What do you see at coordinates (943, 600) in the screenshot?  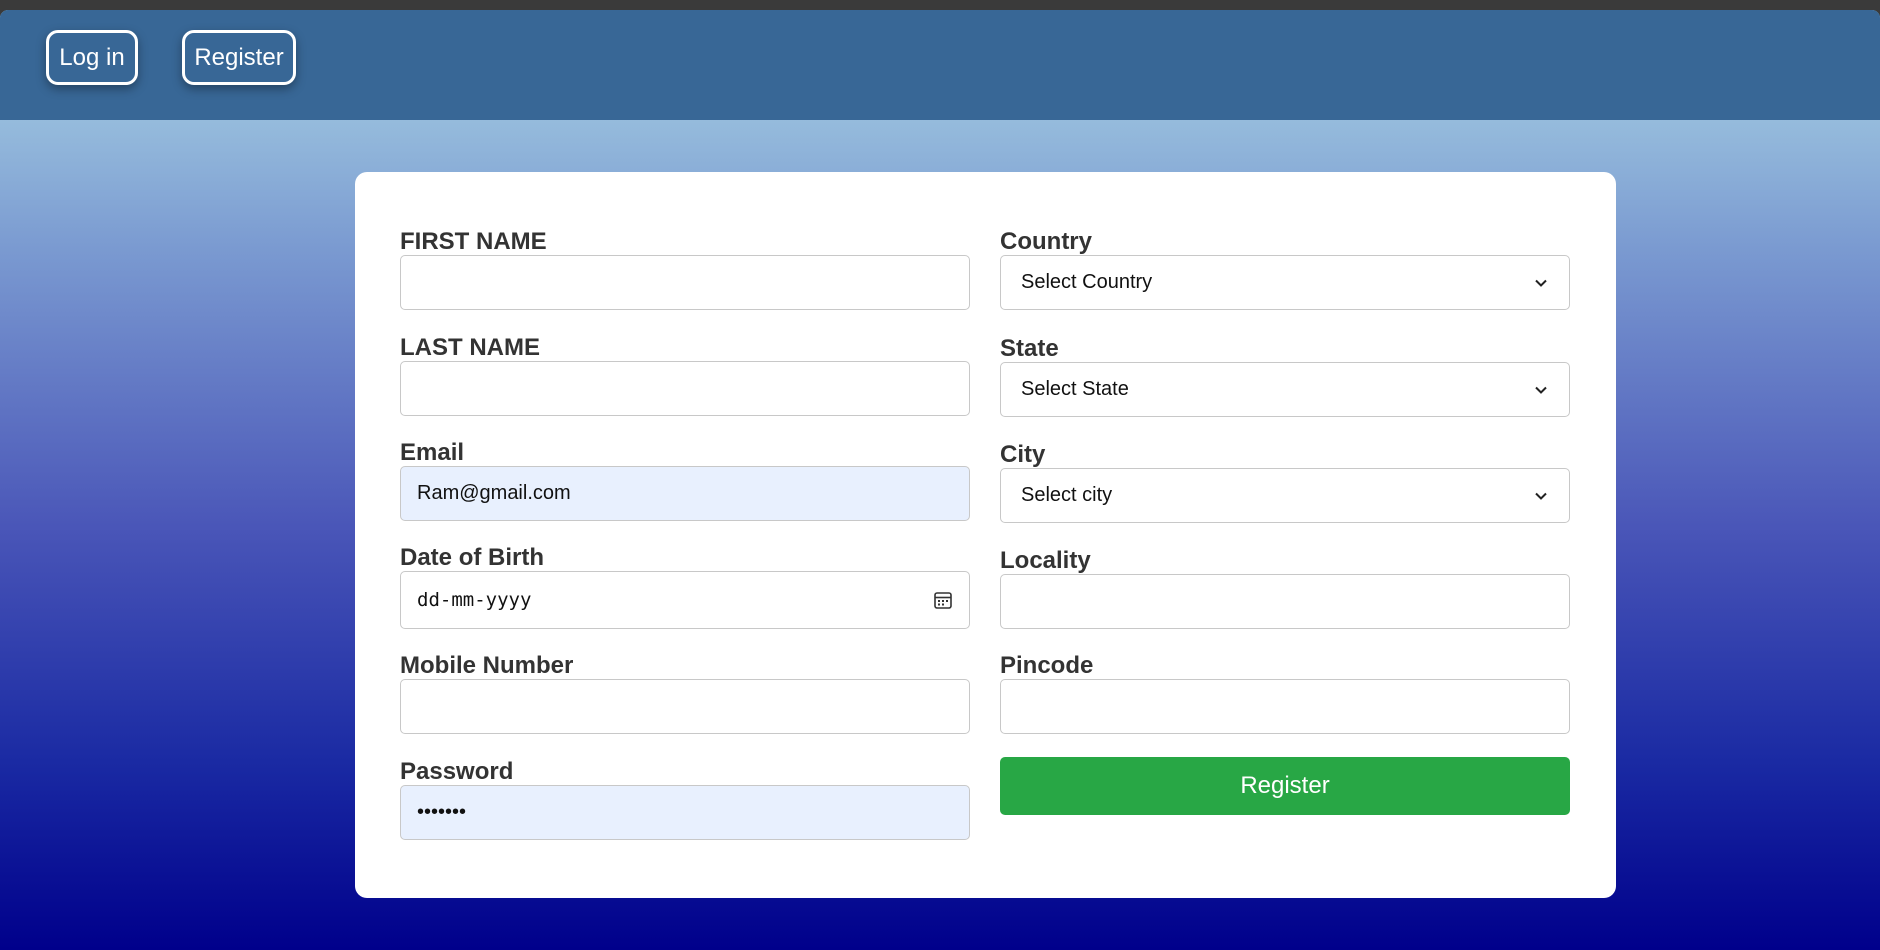 I see `calendar-icon` at bounding box center [943, 600].